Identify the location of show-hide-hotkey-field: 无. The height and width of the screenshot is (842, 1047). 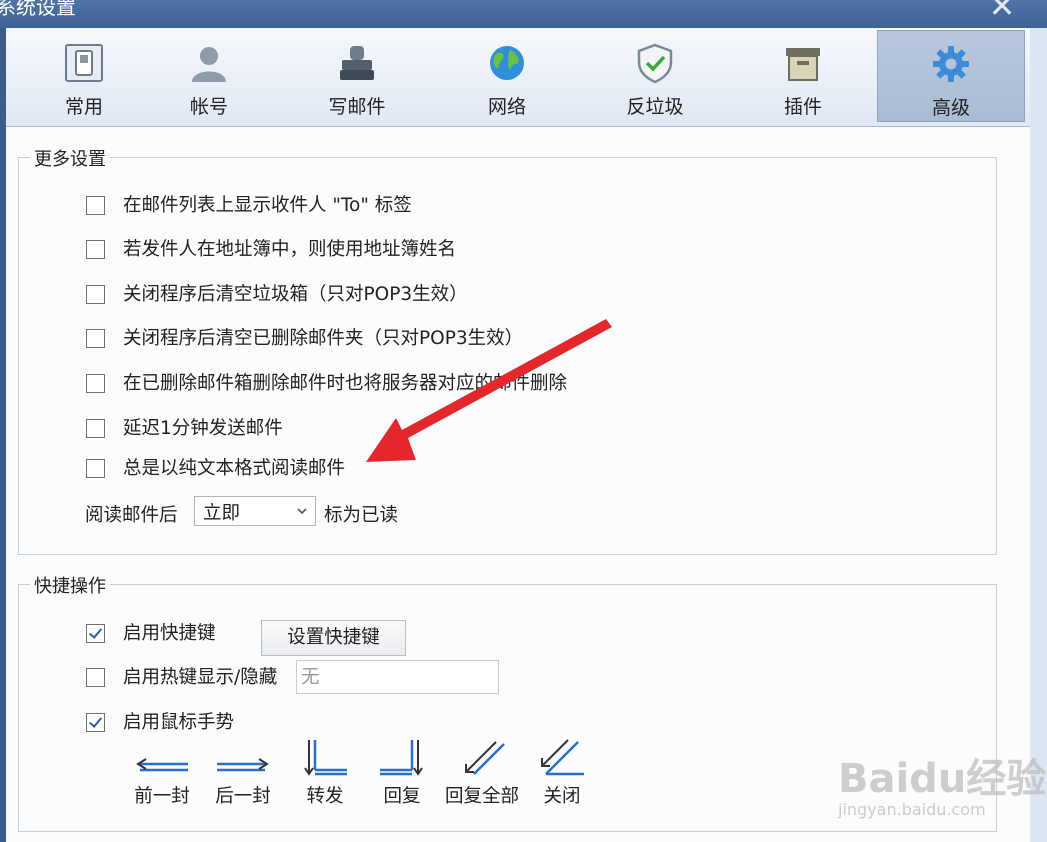
(397, 677).